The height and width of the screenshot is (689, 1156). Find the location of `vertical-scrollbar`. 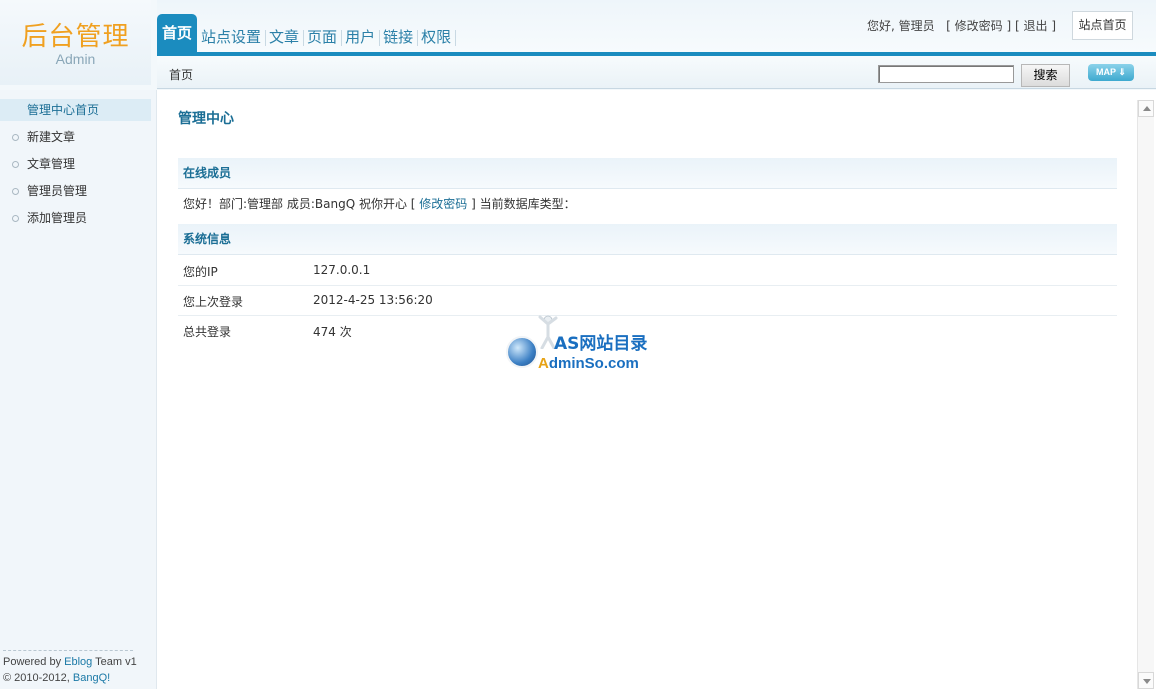

vertical-scrollbar is located at coordinates (1145, 394).